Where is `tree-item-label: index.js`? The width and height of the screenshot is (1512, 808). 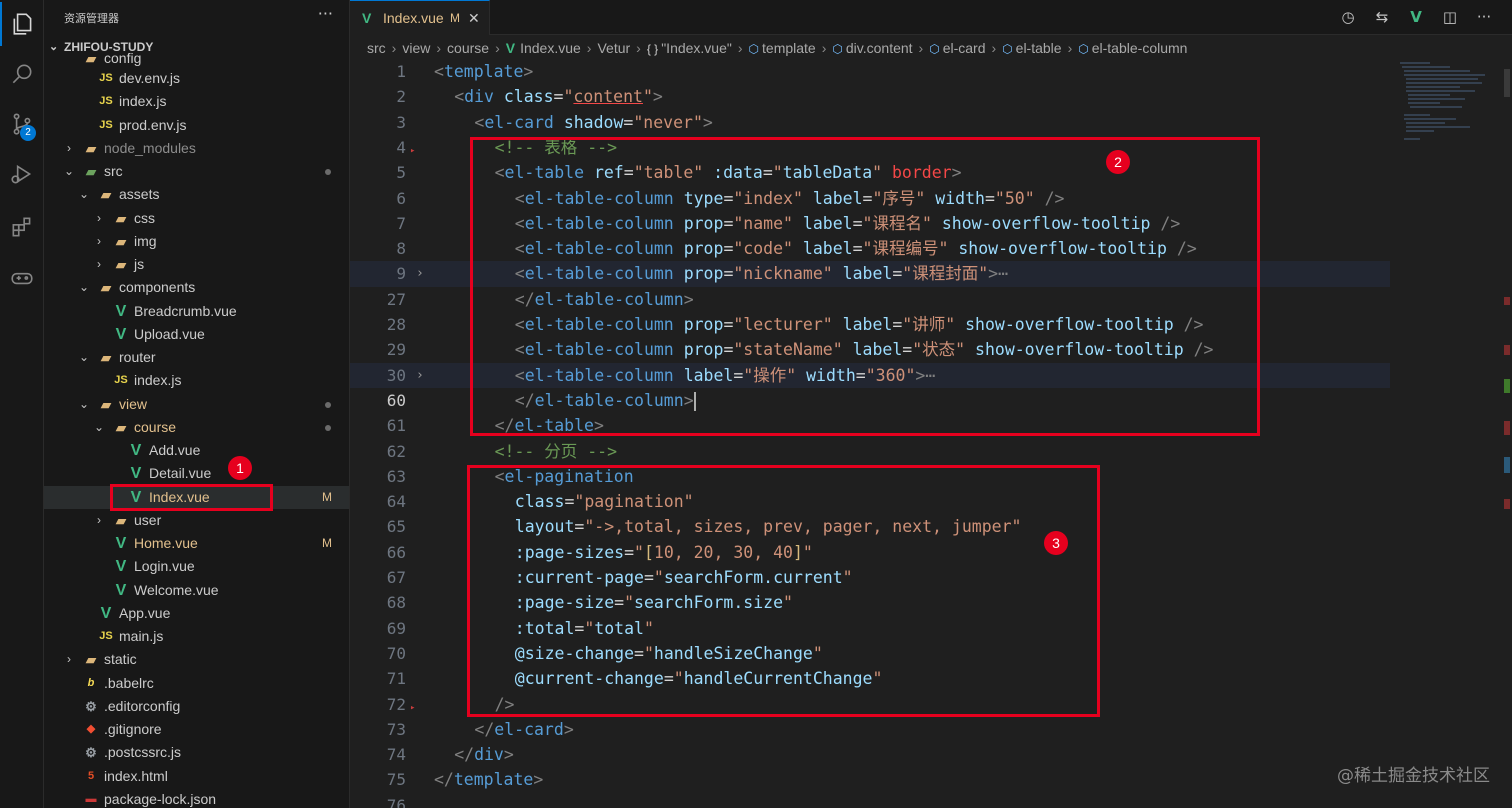
tree-item-label: index.js is located at coordinates (143, 101).